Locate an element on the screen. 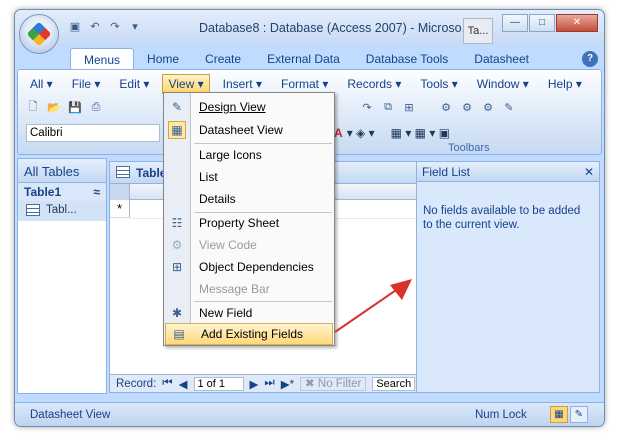 The height and width of the screenshot is (441, 621). customize-qat-icon: ▾ is located at coordinates (135, 27).